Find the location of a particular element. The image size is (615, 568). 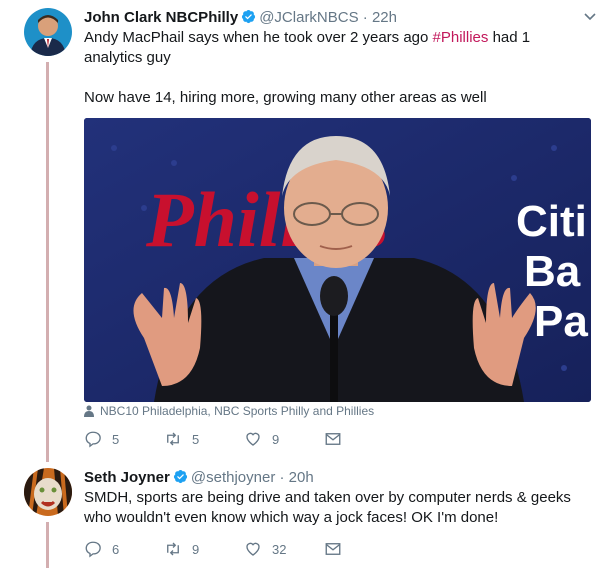

tweet-actions: 5 5 9 is located at coordinates (244, 439).